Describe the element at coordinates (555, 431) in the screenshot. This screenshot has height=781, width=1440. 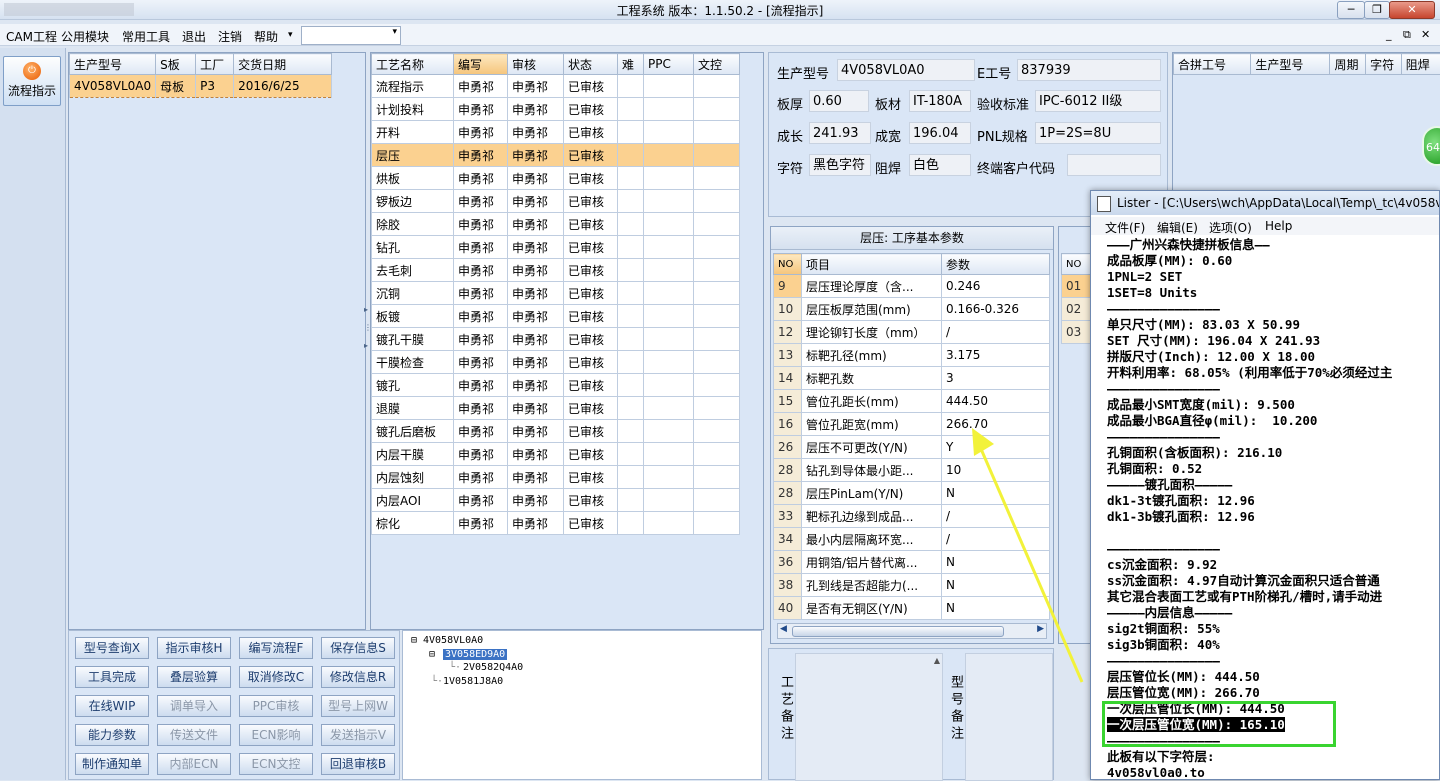
I see `table-row: 镀孔后磨板 申勇祁 申勇祁 已审核` at that location.